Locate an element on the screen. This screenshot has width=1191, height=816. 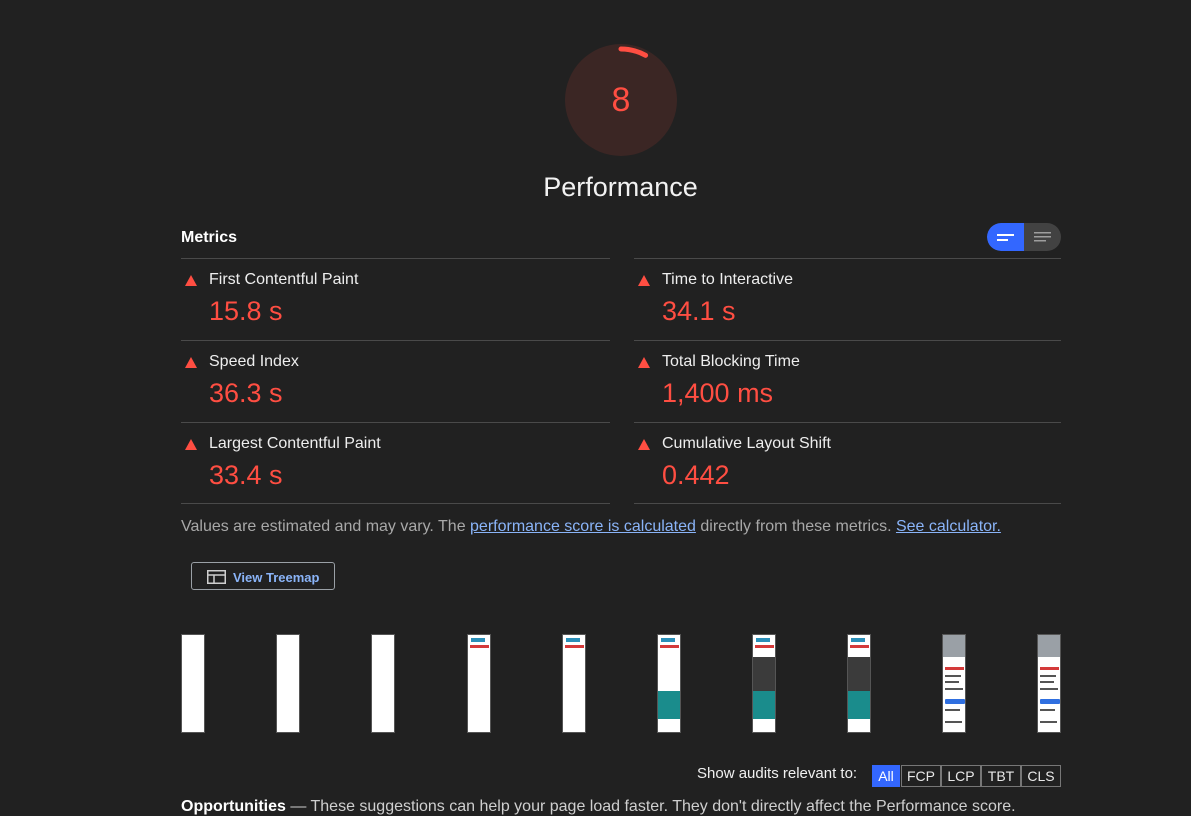
metric-label: Speed Index is located at coordinates (254, 361).